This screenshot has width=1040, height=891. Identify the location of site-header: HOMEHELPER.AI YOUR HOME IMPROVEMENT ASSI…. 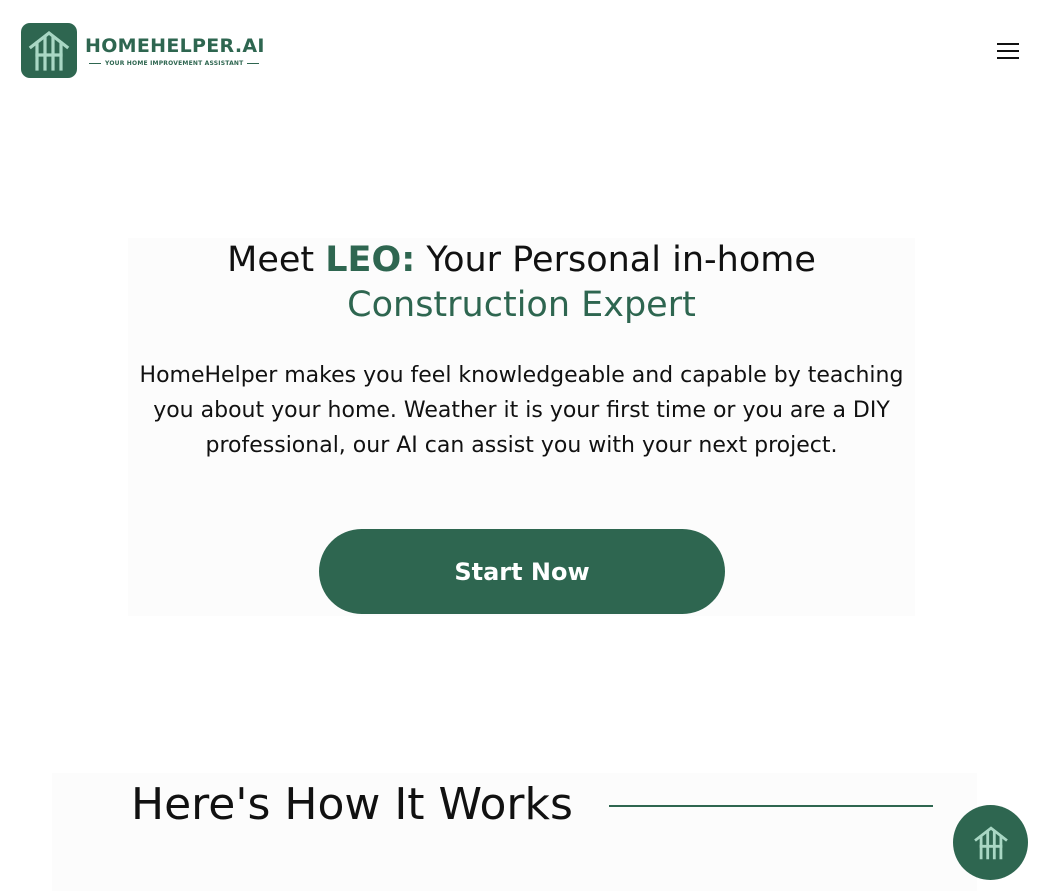
(520, 50).